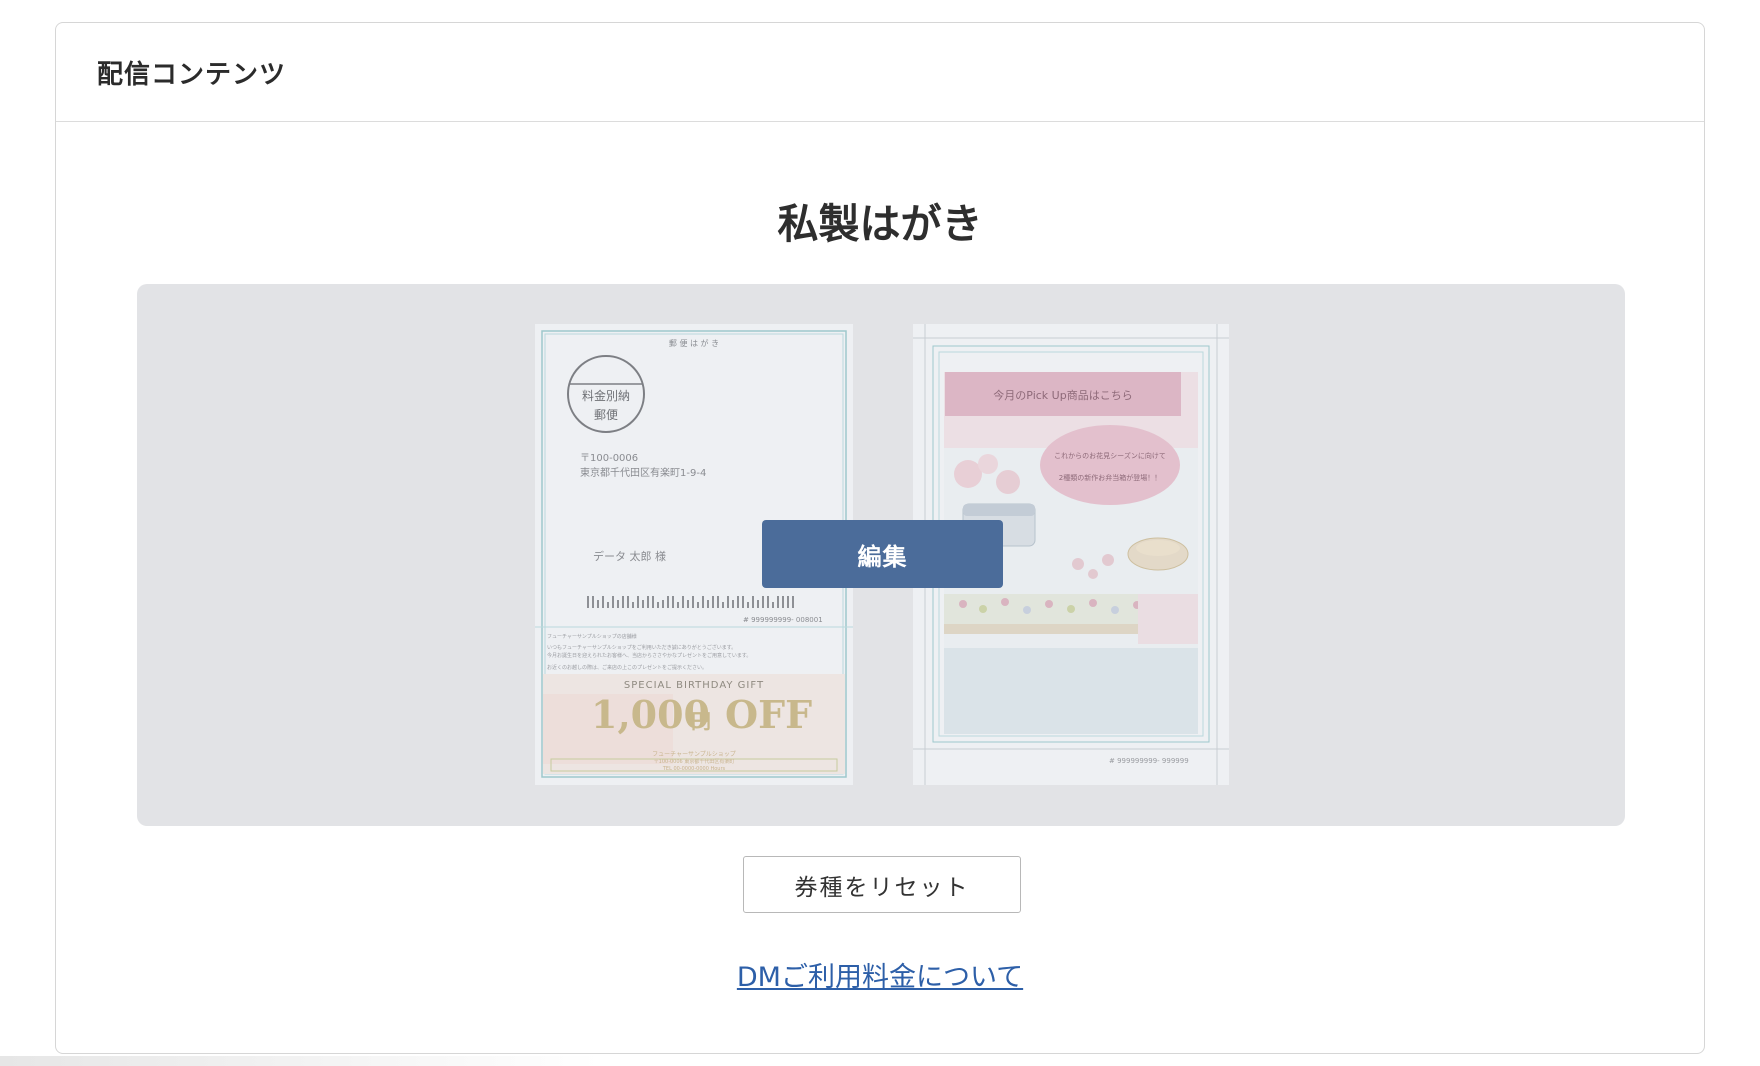  I want to click on greeting-1: いつもフューチャーサンプルショップをご利用いただき誠にありがとうございます。, so click(641, 647).